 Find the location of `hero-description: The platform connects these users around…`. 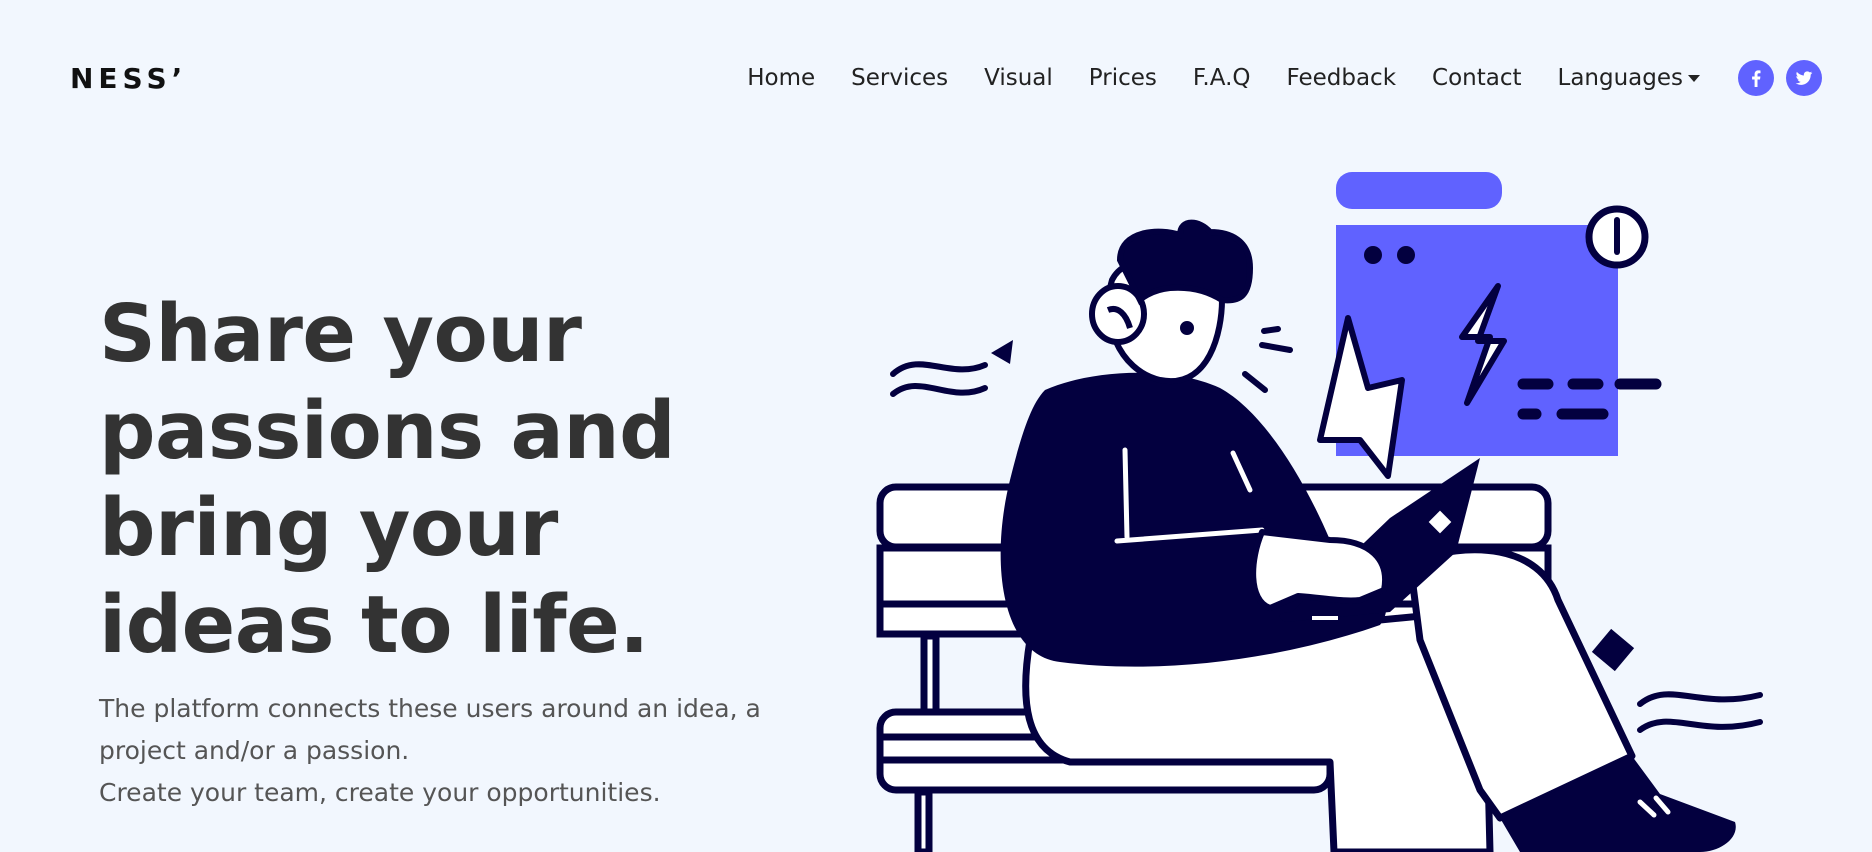

hero-description: The platform connects these users around… is located at coordinates (449, 751).